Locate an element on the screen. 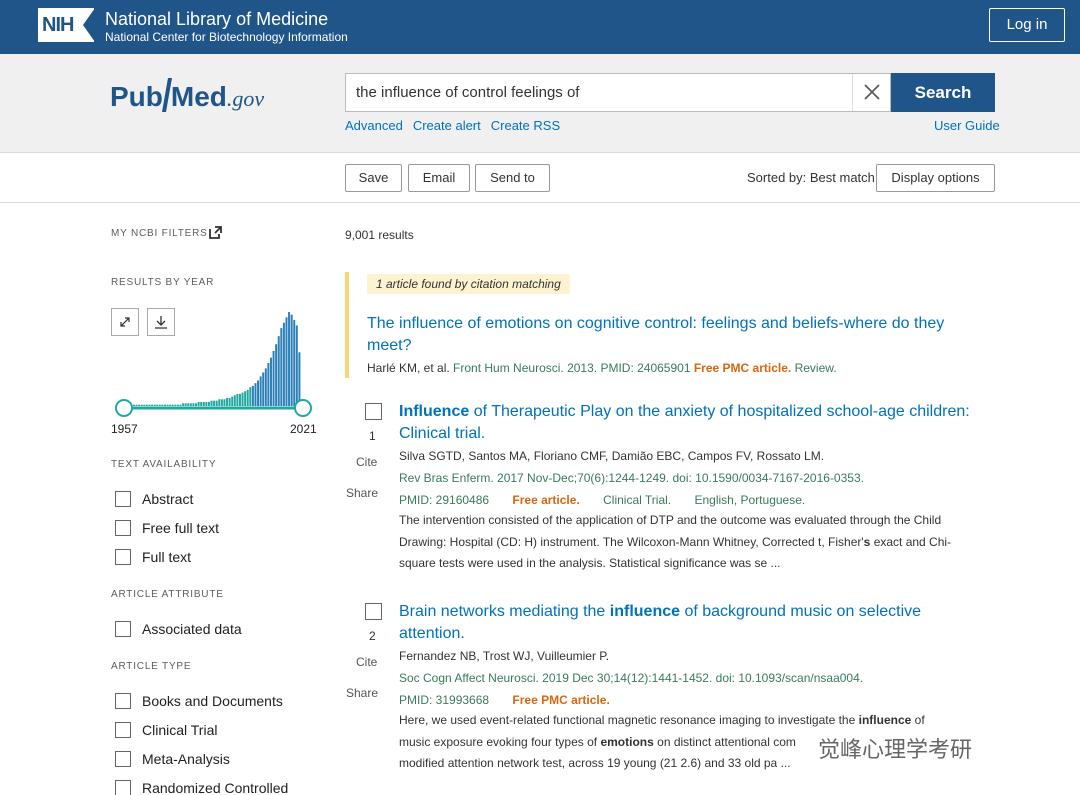 This screenshot has height=795, width=1080. result-2-checkbox is located at coordinates (373, 611).